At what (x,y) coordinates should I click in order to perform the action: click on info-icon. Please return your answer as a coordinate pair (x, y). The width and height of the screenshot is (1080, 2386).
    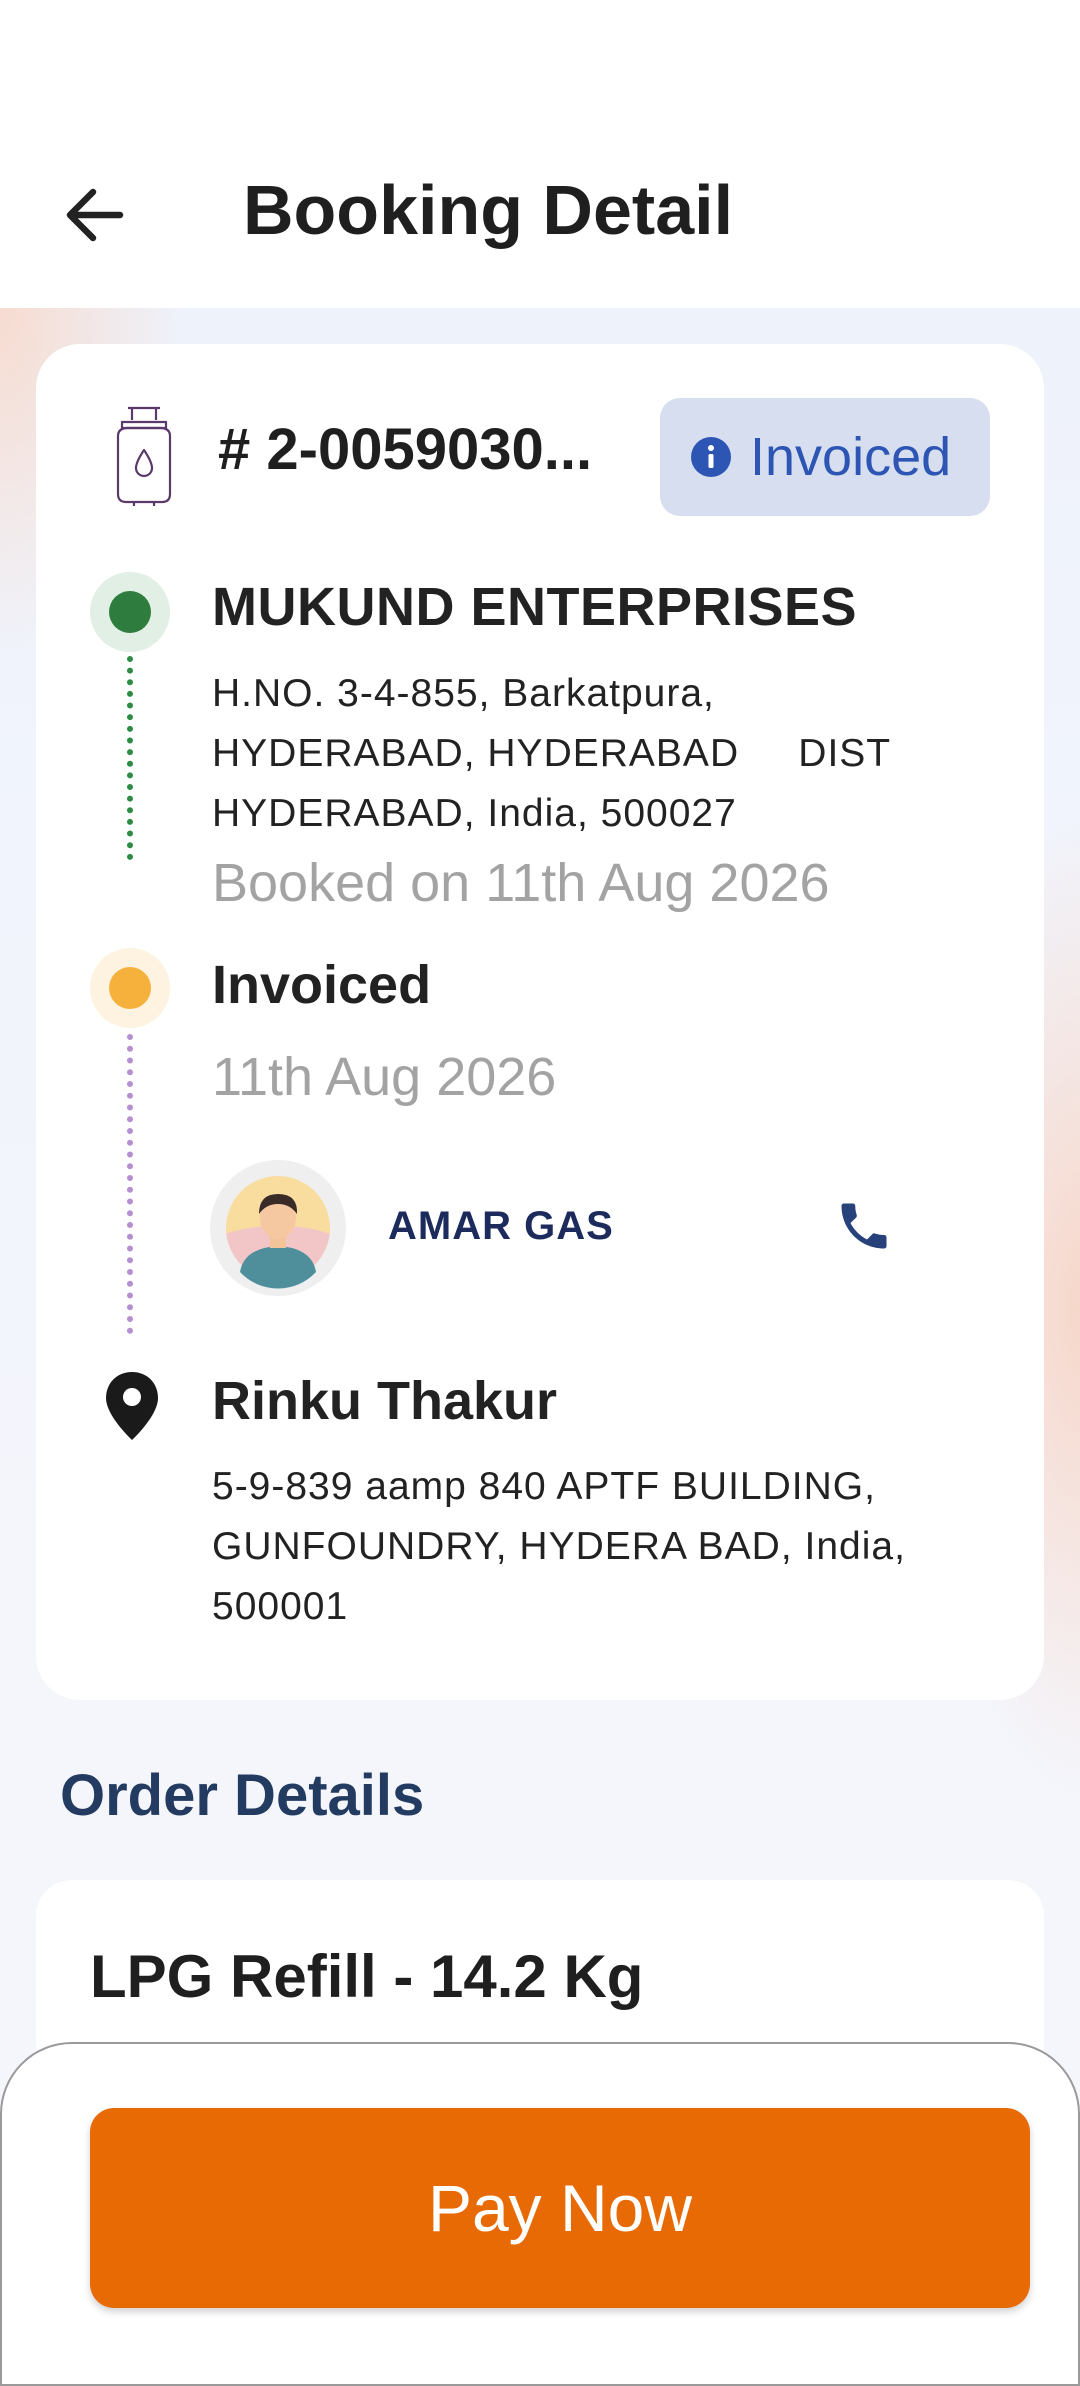
    Looking at the image, I should click on (711, 457).